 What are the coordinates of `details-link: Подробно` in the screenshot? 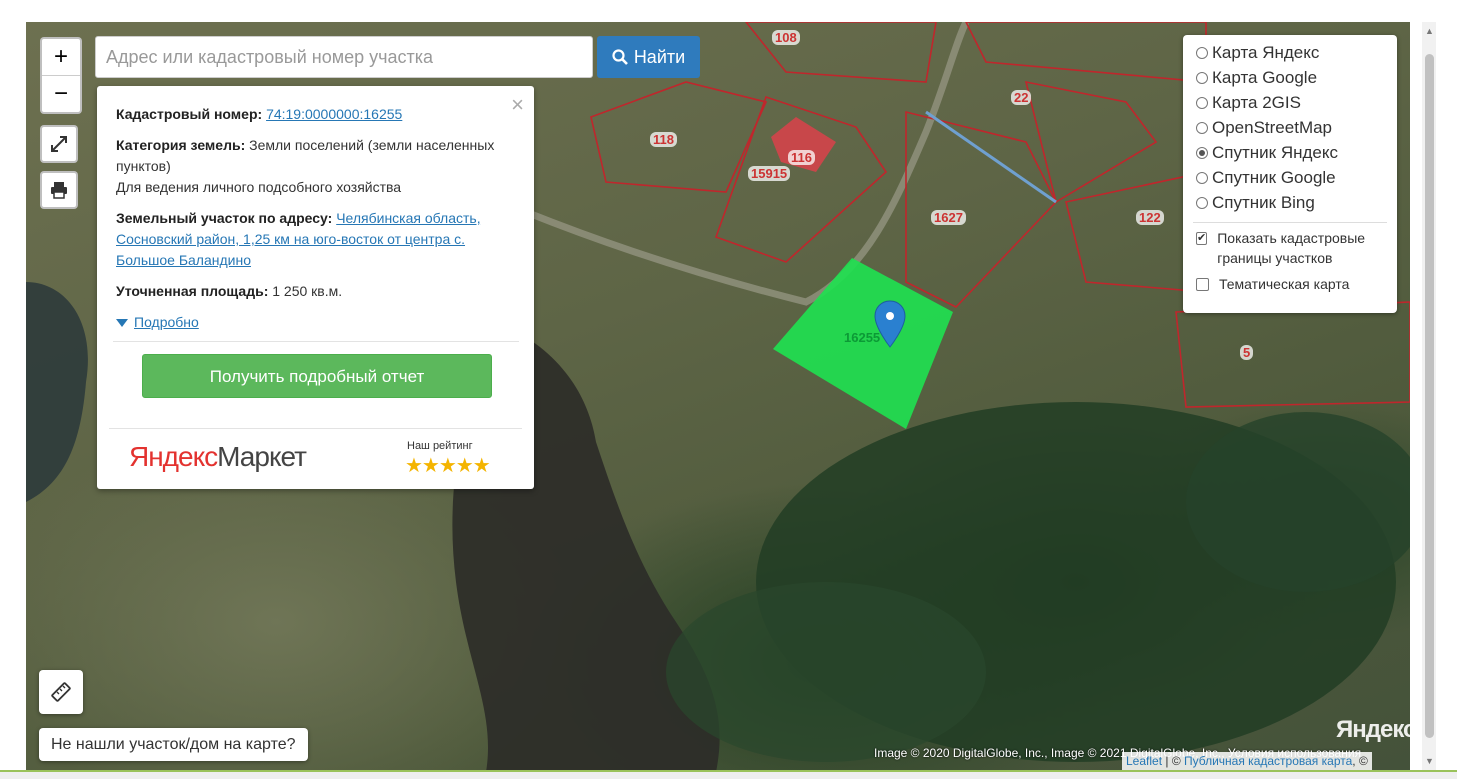 It's located at (166, 322).